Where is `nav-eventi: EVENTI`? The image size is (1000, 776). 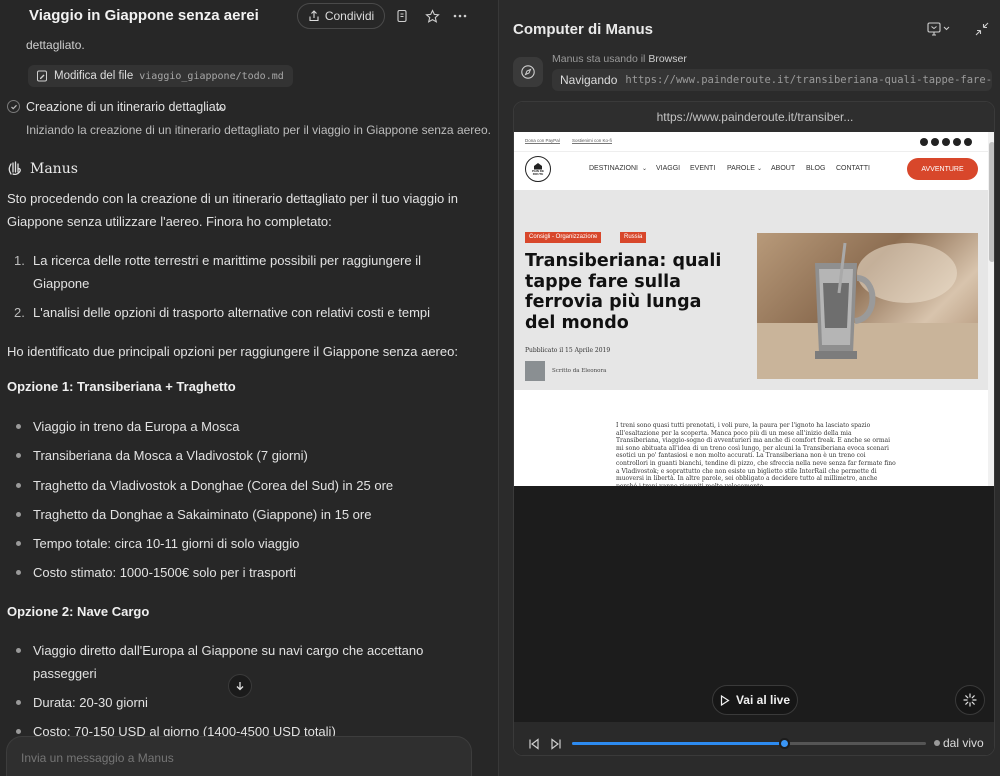
nav-eventi: EVENTI is located at coordinates (702, 168).